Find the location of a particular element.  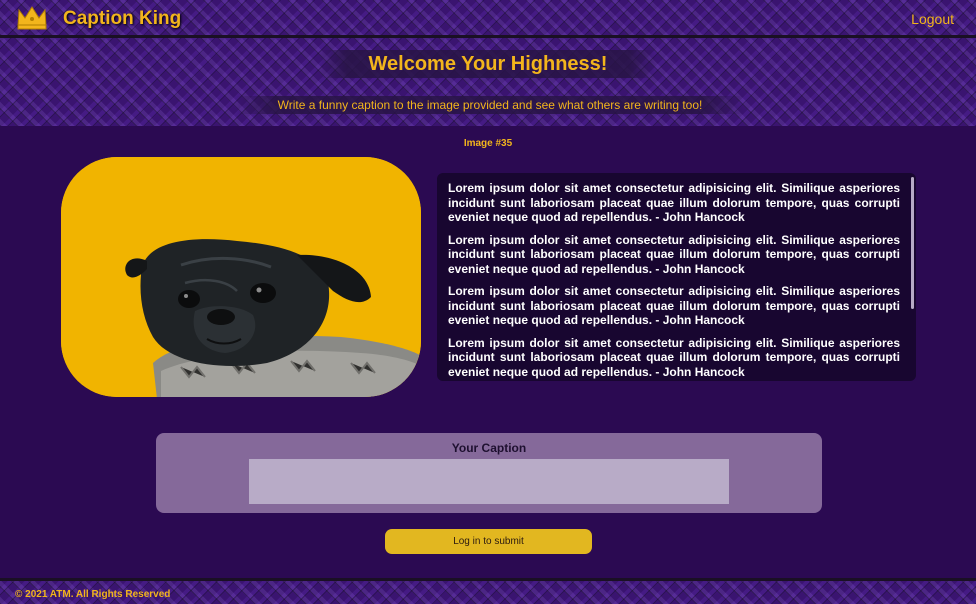

captions-scrollbar is located at coordinates (912, 243).